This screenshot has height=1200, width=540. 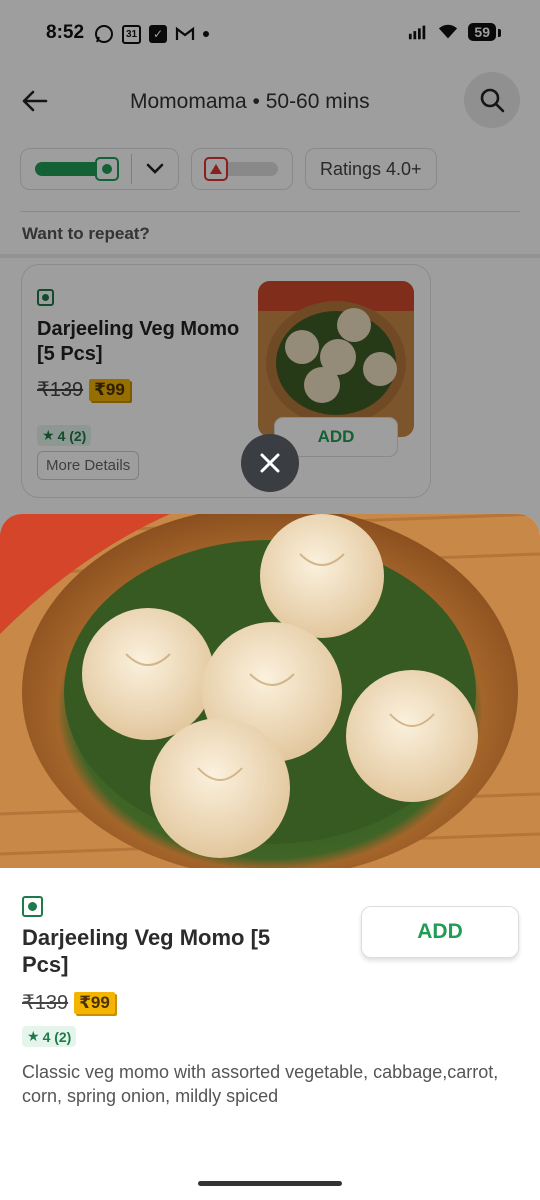 What do you see at coordinates (57, 1036) in the screenshot?
I see `rating-value: 4 (2)` at bounding box center [57, 1036].